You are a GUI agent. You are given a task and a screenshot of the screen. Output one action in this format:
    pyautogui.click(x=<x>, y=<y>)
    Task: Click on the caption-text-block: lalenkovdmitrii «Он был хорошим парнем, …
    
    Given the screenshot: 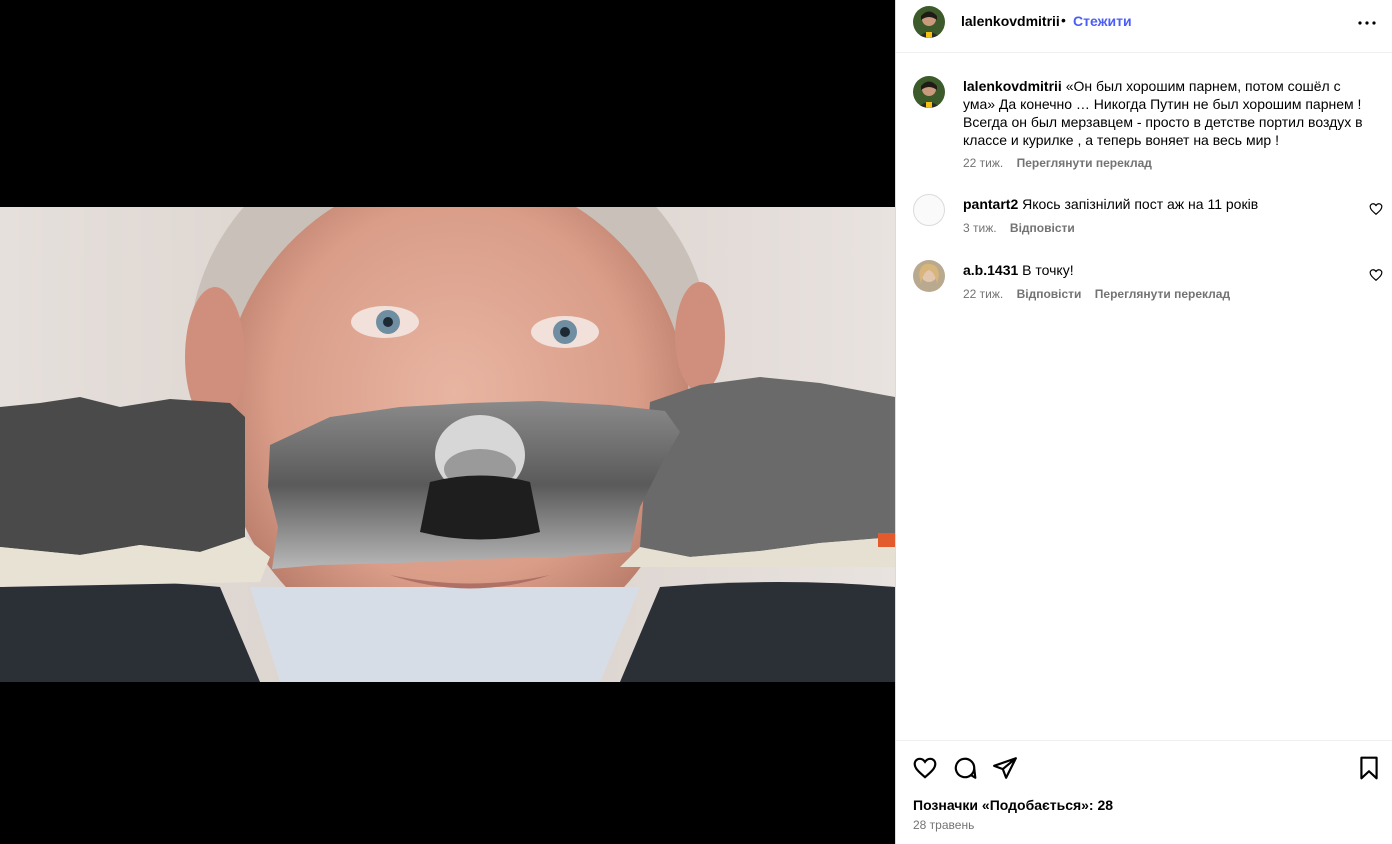 What is the action you would take?
    pyautogui.click(x=1168, y=113)
    